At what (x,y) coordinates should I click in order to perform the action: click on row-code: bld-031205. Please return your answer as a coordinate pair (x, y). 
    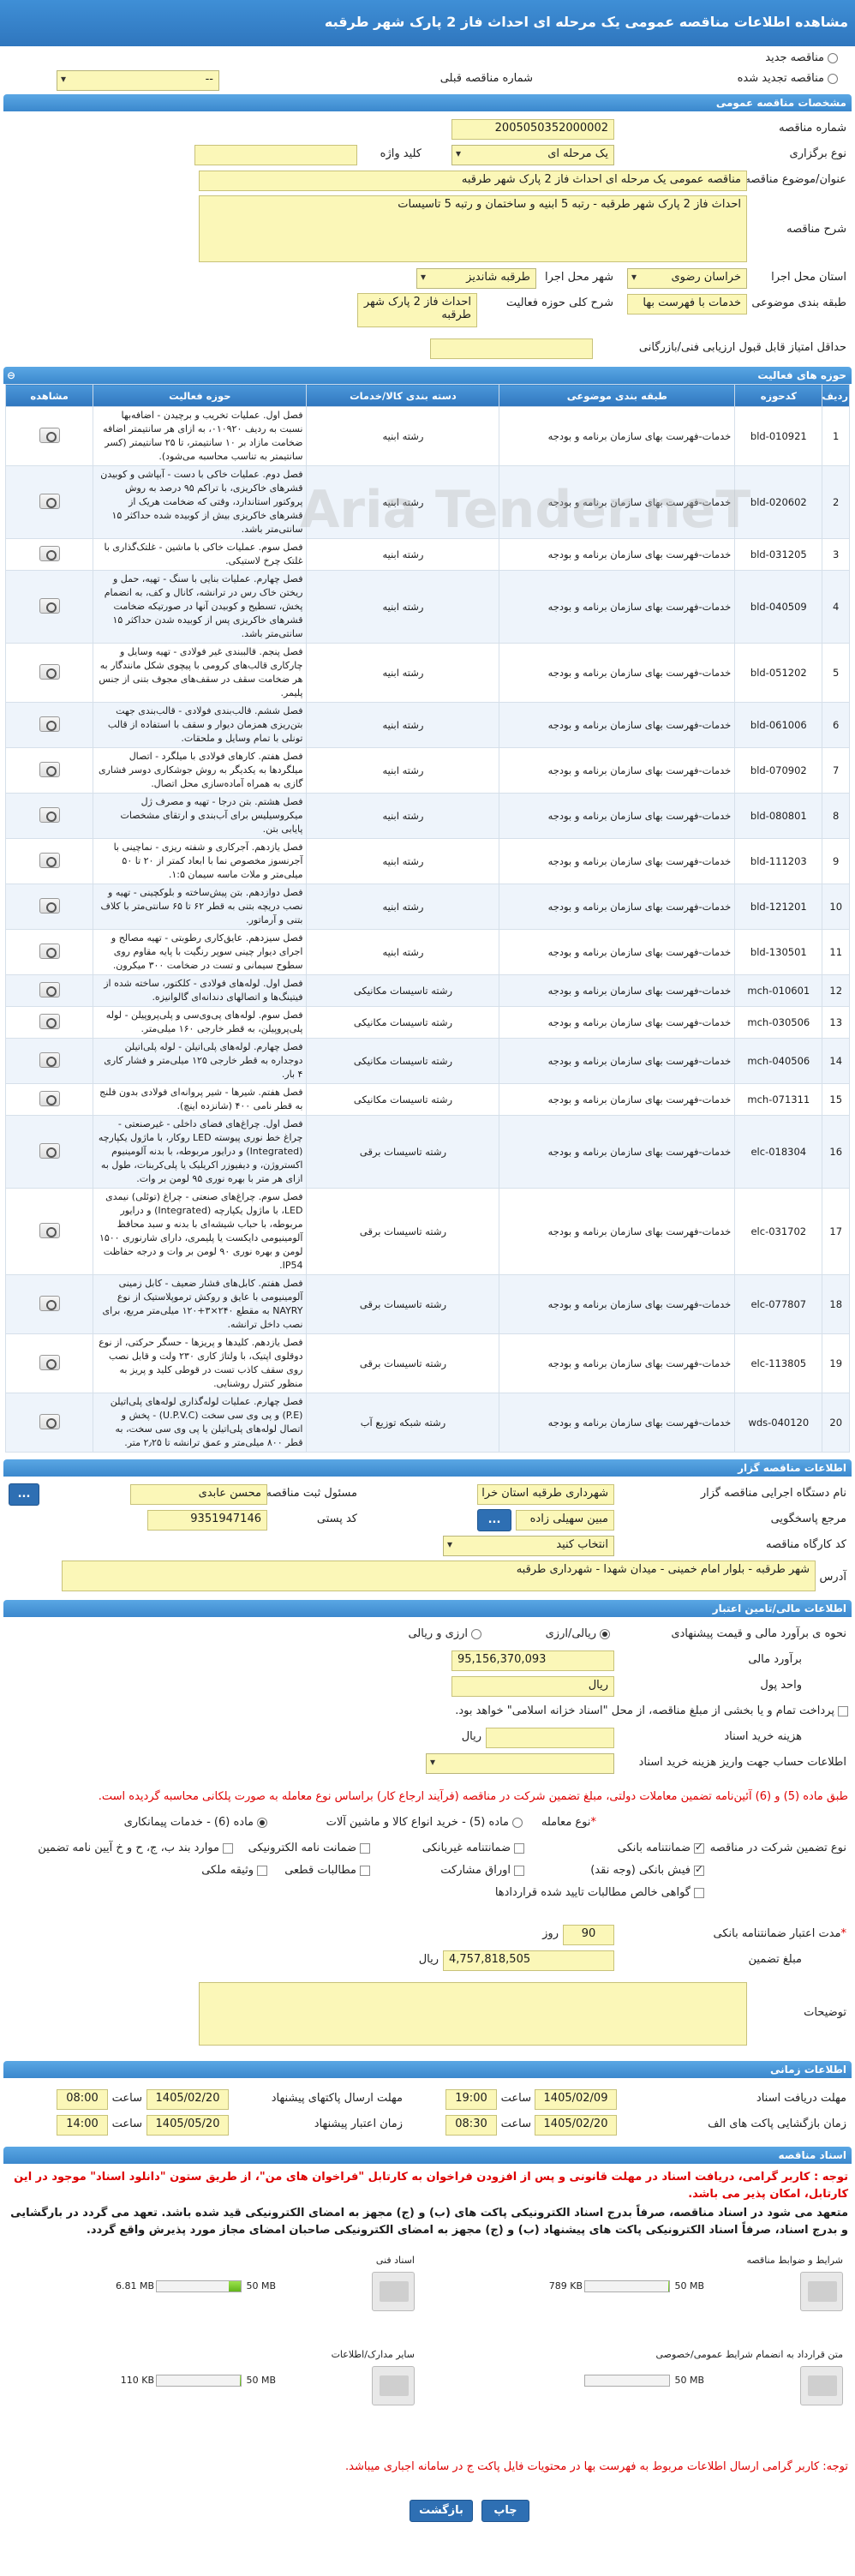
    Looking at the image, I should click on (778, 554).